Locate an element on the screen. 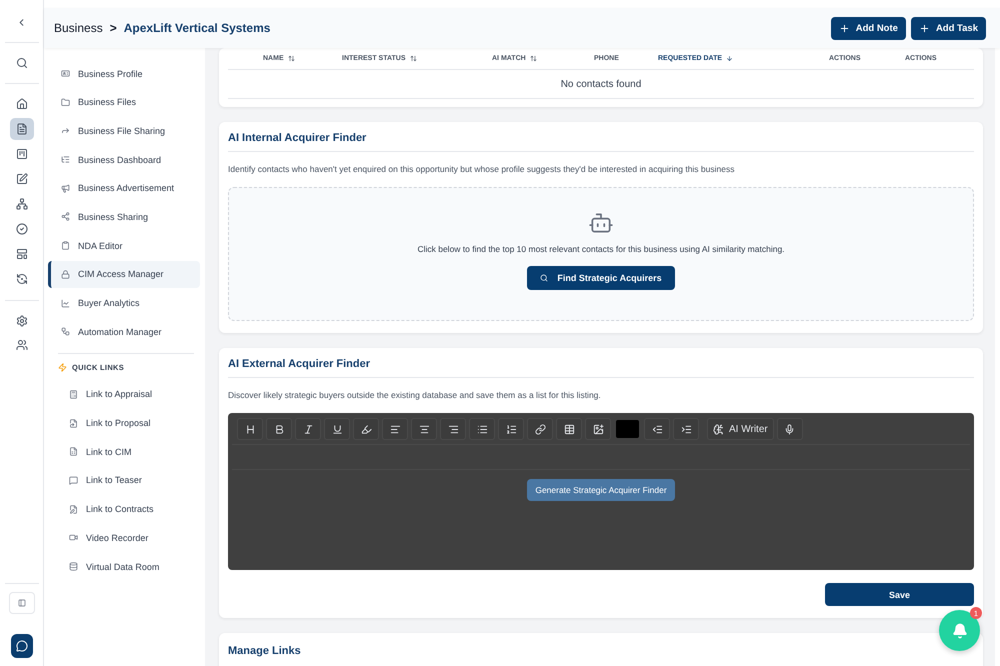  find-acquirers-button: Find Strategic Acquirers is located at coordinates (601, 278).